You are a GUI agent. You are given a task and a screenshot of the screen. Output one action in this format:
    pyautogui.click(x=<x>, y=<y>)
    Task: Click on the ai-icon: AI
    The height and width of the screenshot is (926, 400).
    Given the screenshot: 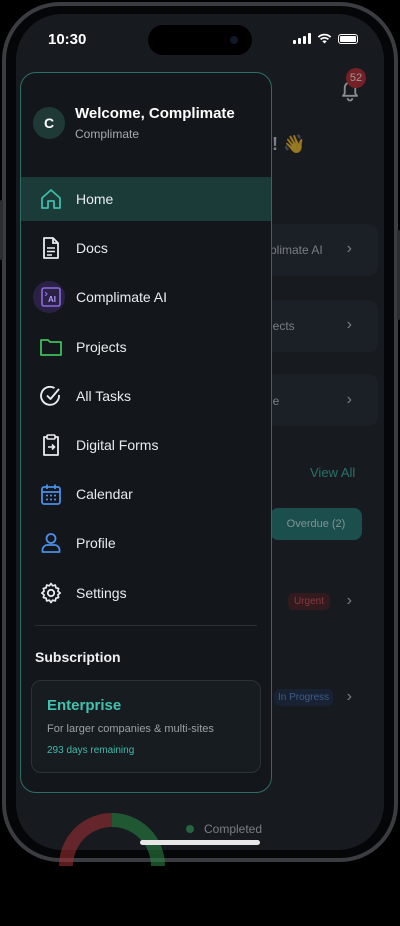 What is the action you would take?
    pyautogui.click(x=51, y=297)
    